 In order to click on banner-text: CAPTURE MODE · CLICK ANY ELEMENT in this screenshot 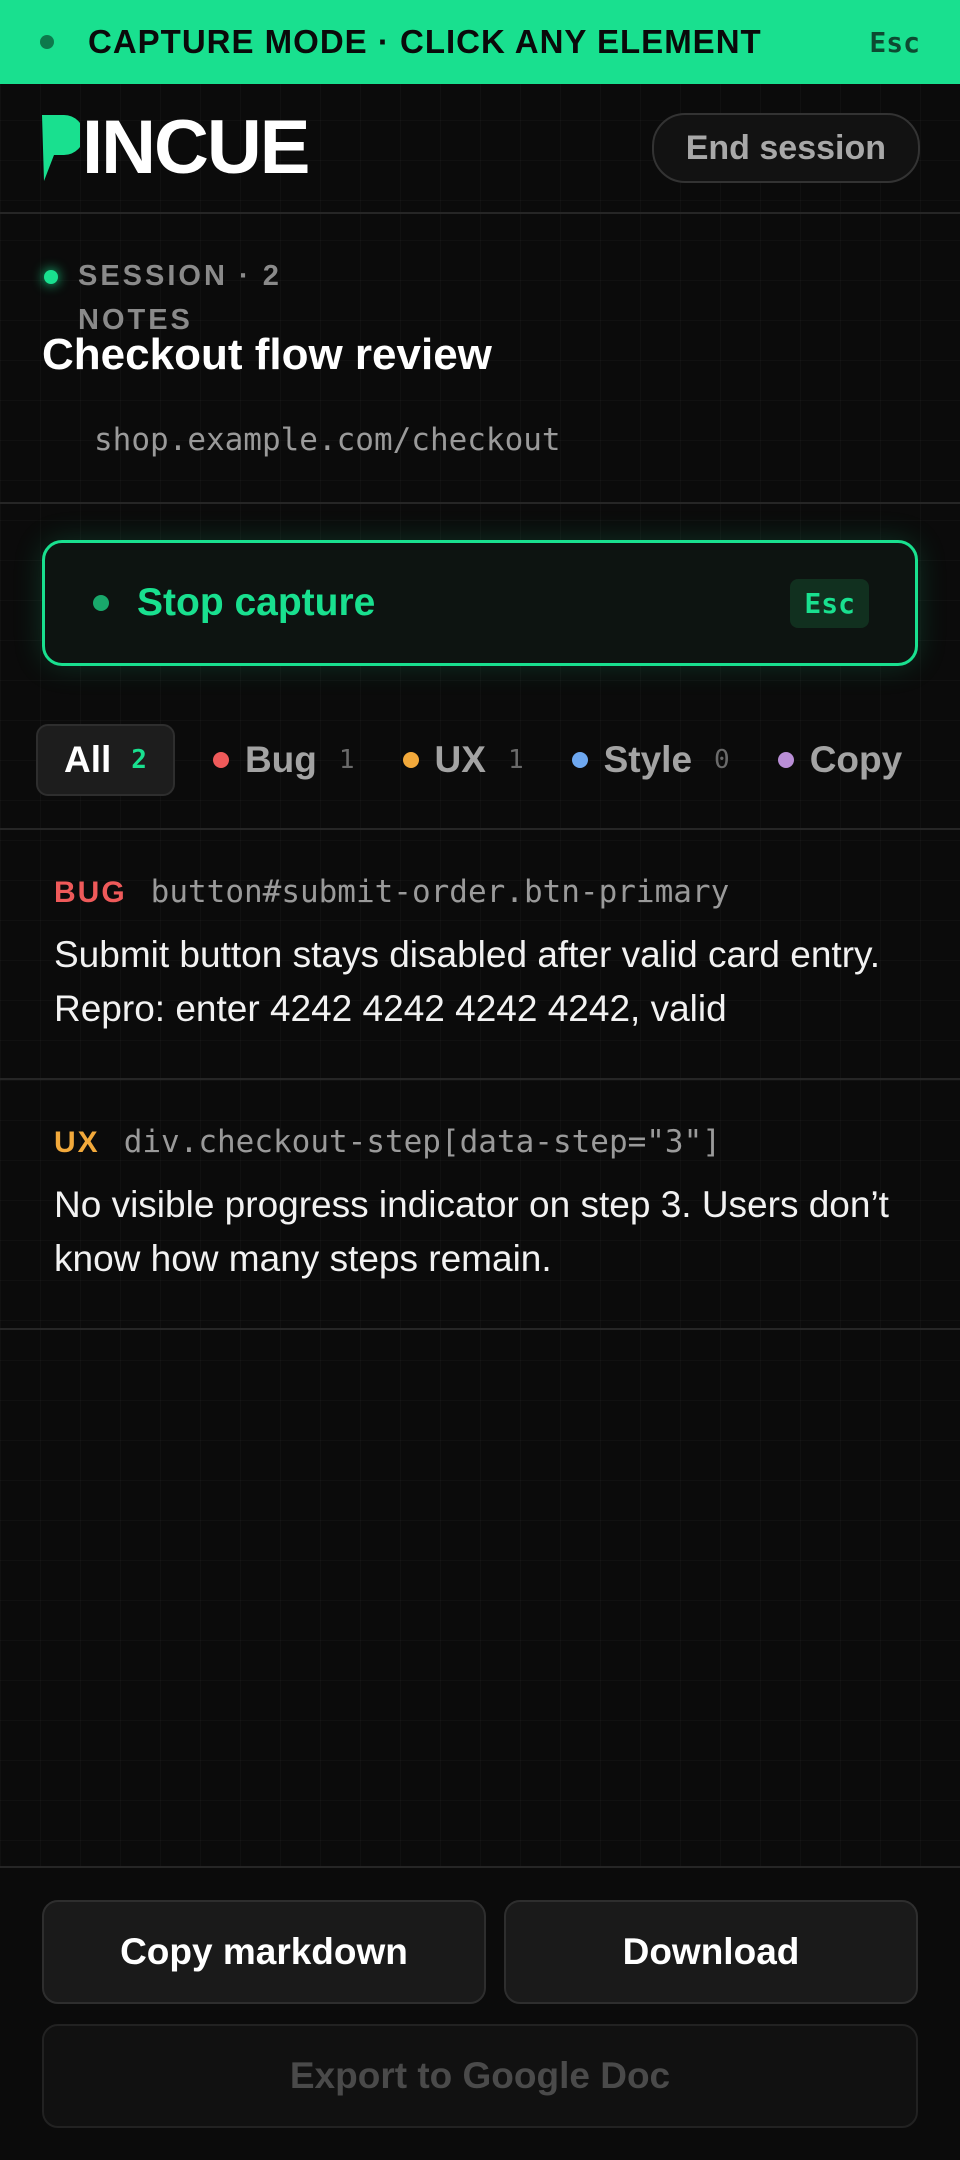, I will do `click(425, 41)`.